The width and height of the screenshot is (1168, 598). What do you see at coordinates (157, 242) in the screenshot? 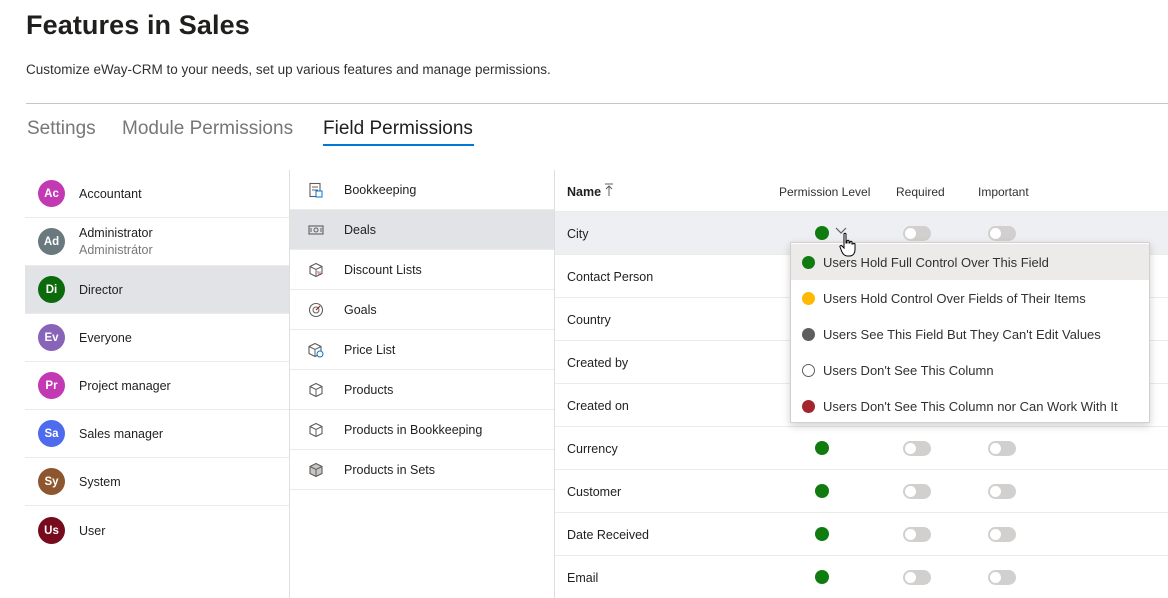
I see `role-item-administrator: Ad Administrator Administrátor` at bounding box center [157, 242].